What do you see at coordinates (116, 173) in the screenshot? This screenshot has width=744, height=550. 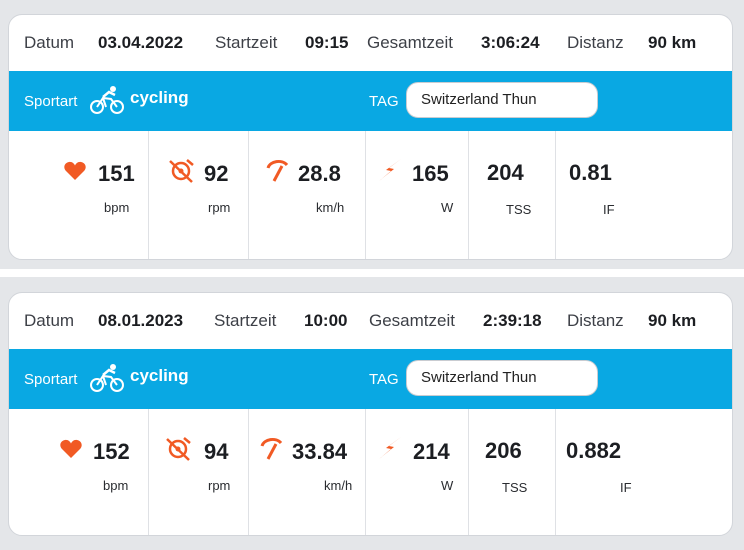 I see `heart-rate-value: 151` at bounding box center [116, 173].